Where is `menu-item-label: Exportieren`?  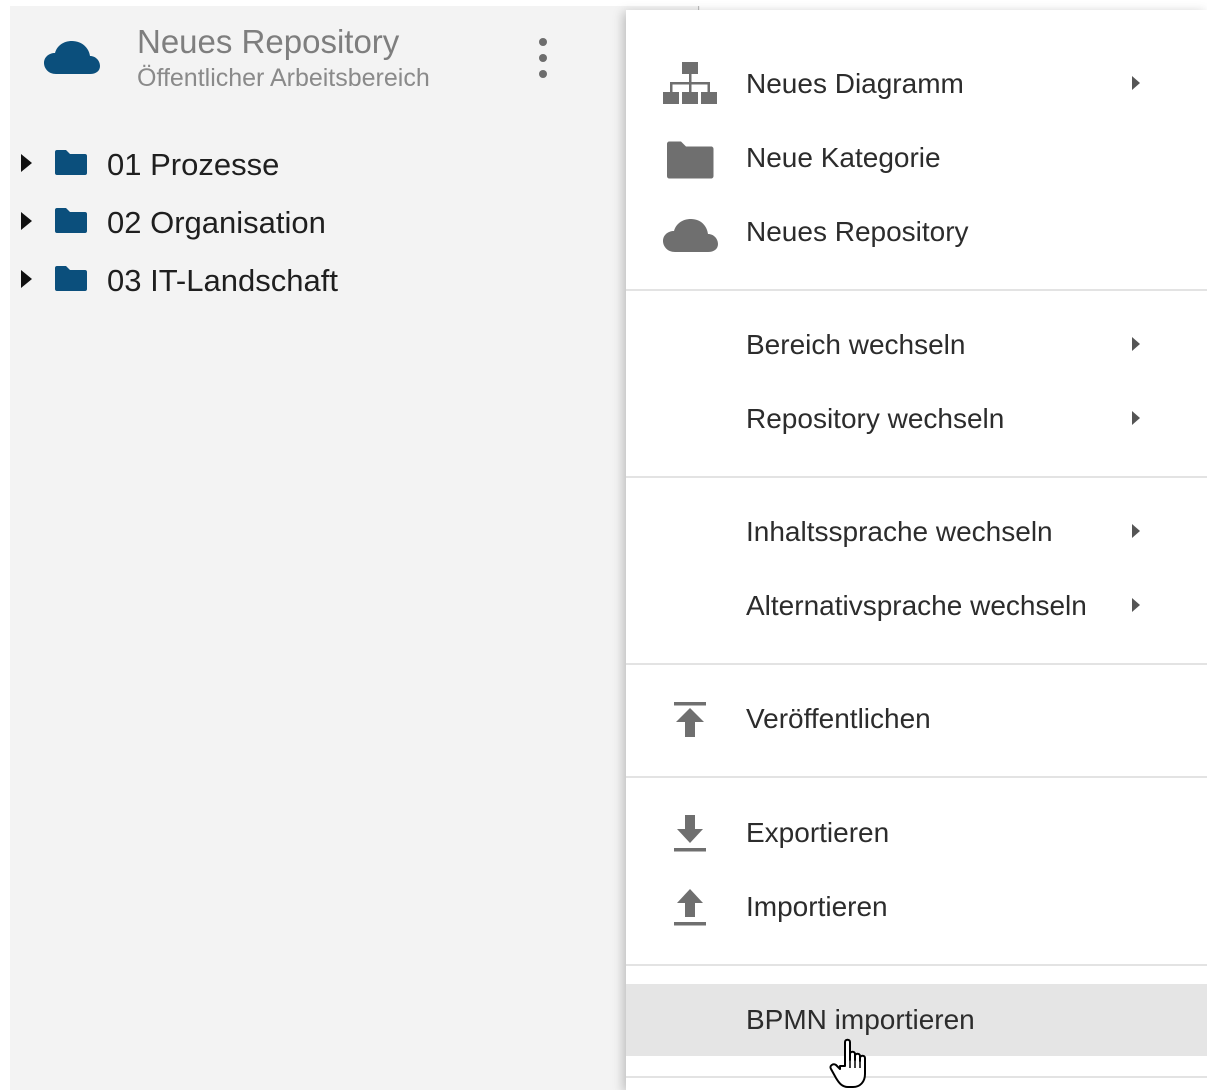
menu-item-label: Exportieren is located at coordinates (818, 832).